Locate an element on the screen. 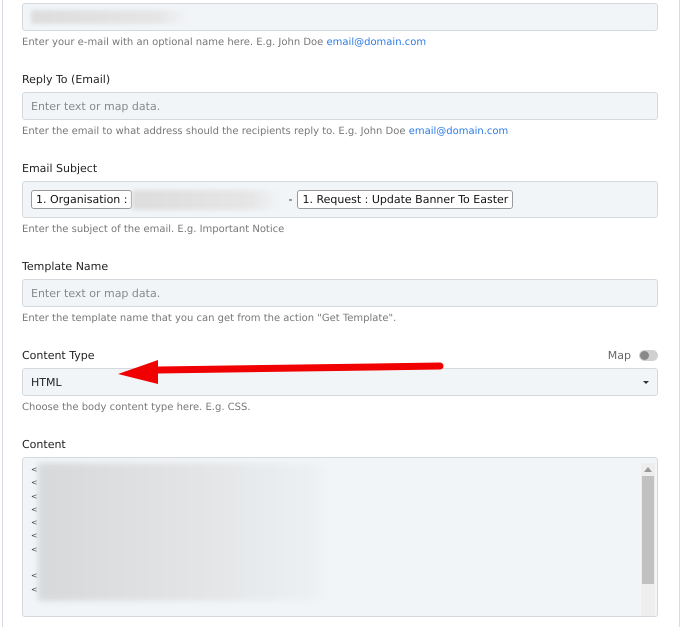 The image size is (686, 627). help-text: Enter your e-mail with an optional name here. E.g. John Doe email@domain.com is located at coordinates (225, 42).